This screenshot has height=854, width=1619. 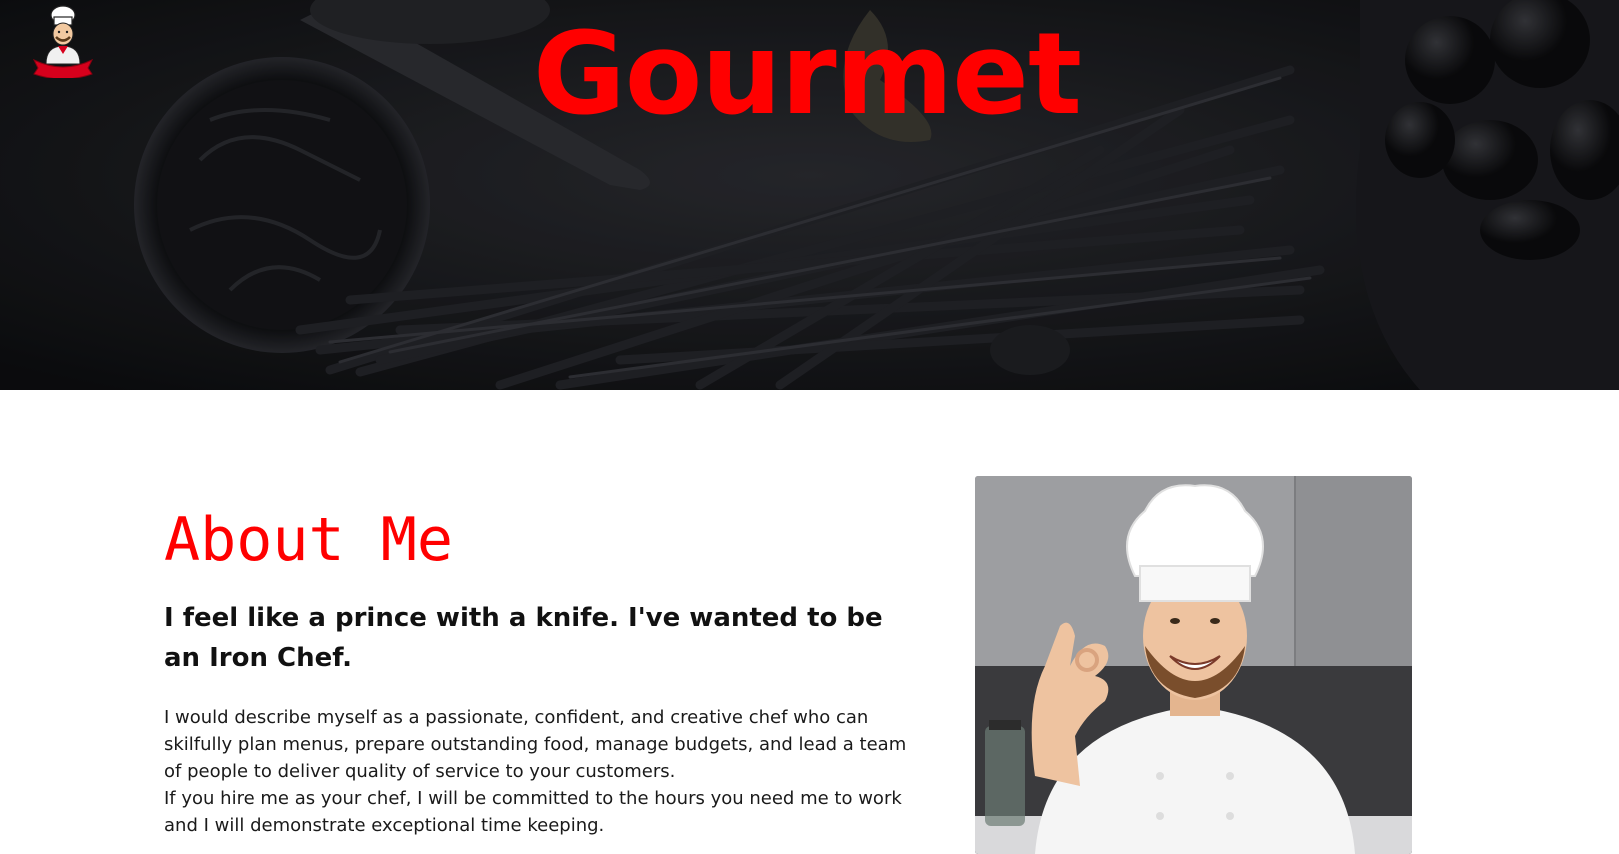 I want to click on chef-logo, so click(x=63, y=42).